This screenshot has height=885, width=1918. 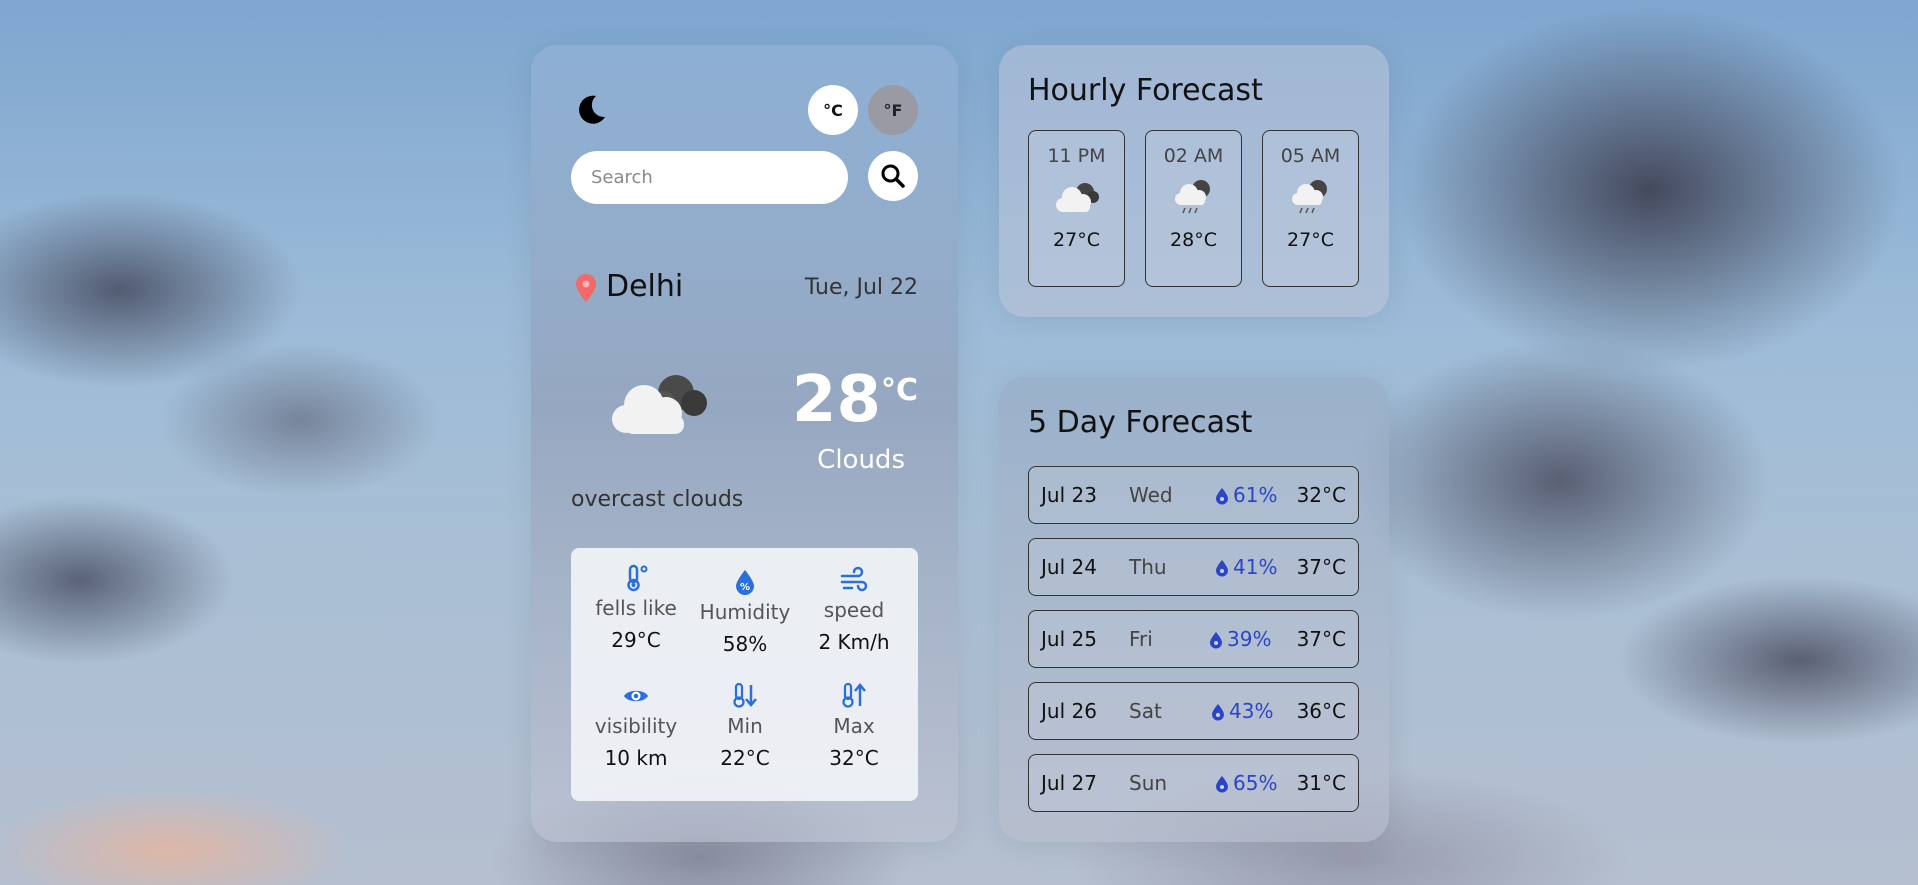 I want to click on search-button, so click(x=893, y=176).